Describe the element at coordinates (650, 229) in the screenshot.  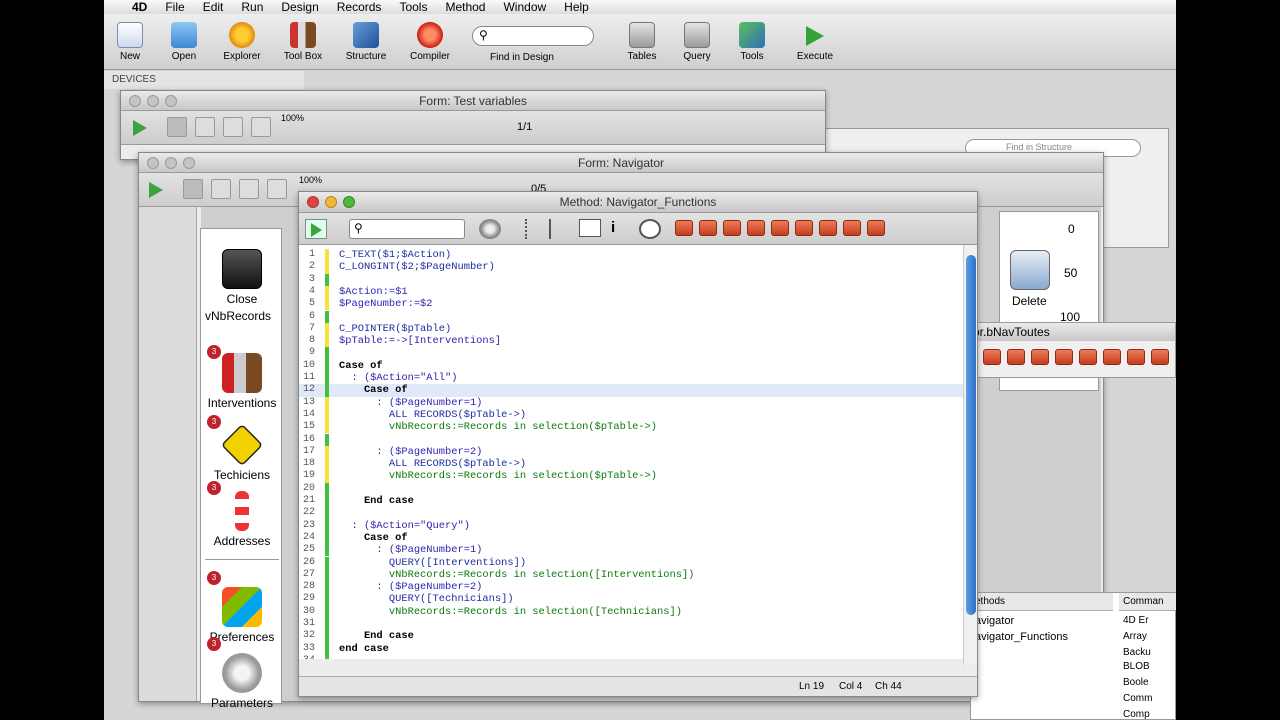
I see `clock-icon` at that location.